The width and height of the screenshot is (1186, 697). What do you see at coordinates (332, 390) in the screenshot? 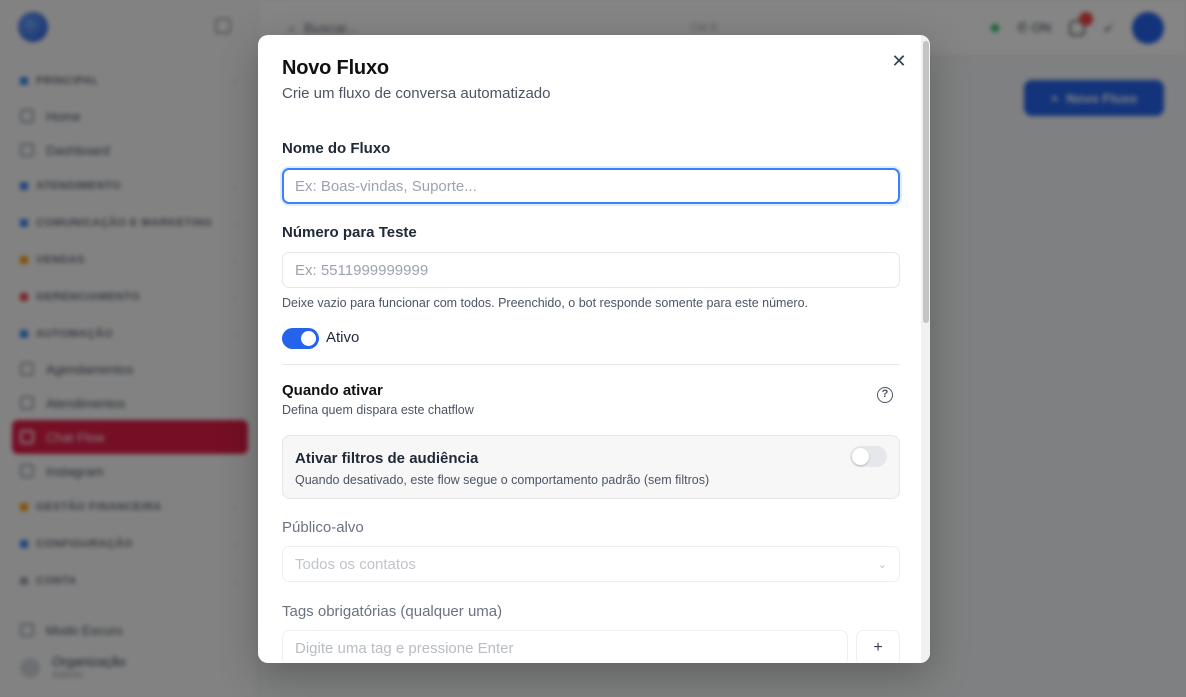
I see `trigger-section-title: Quando ativar` at bounding box center [332, 390].